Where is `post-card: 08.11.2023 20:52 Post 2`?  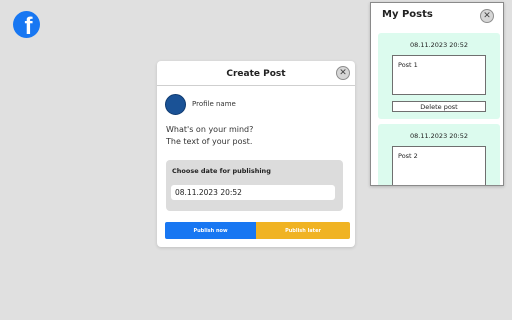
post-card: 08.11.2023 20:52 Post 2 is located at coordinates (439, 154).